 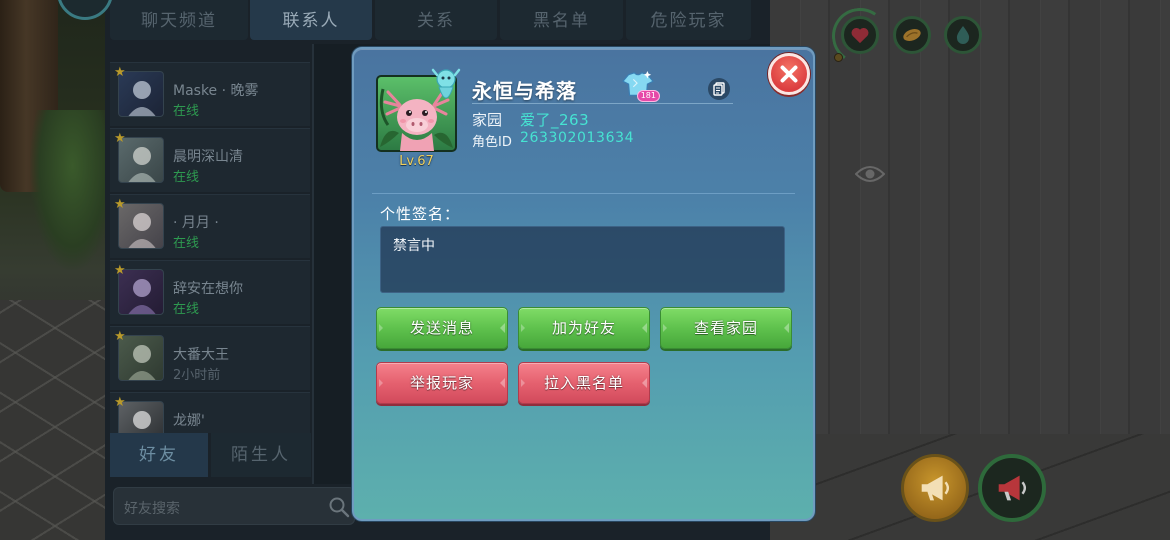 I want to click on heart-status-button, so click(x=860, y=35).